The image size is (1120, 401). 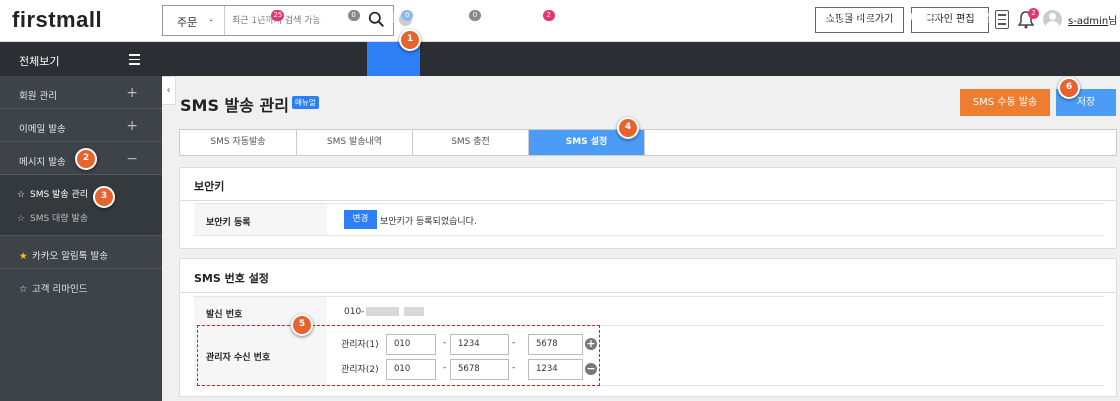 I want to click on nav-badge: 25, so click(x=278, y=15).